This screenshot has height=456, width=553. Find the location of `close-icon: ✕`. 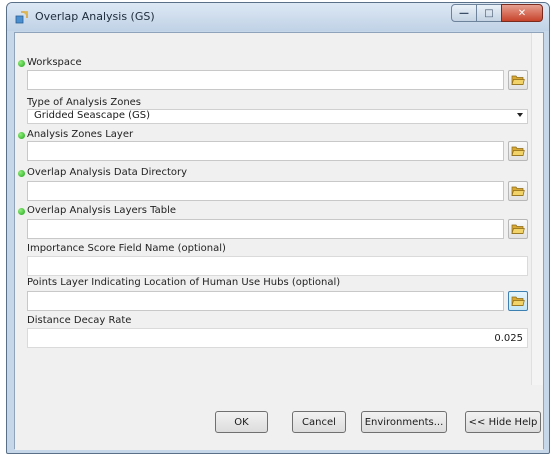

close-icon: ✕ is located at coordinates (522, 13).